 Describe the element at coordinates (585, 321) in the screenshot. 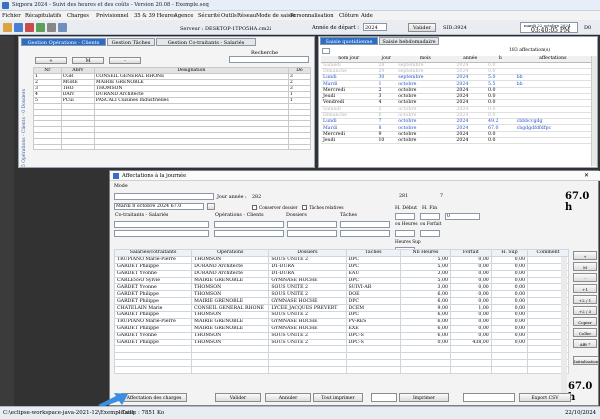

I see `side-button: Copier` at that location.